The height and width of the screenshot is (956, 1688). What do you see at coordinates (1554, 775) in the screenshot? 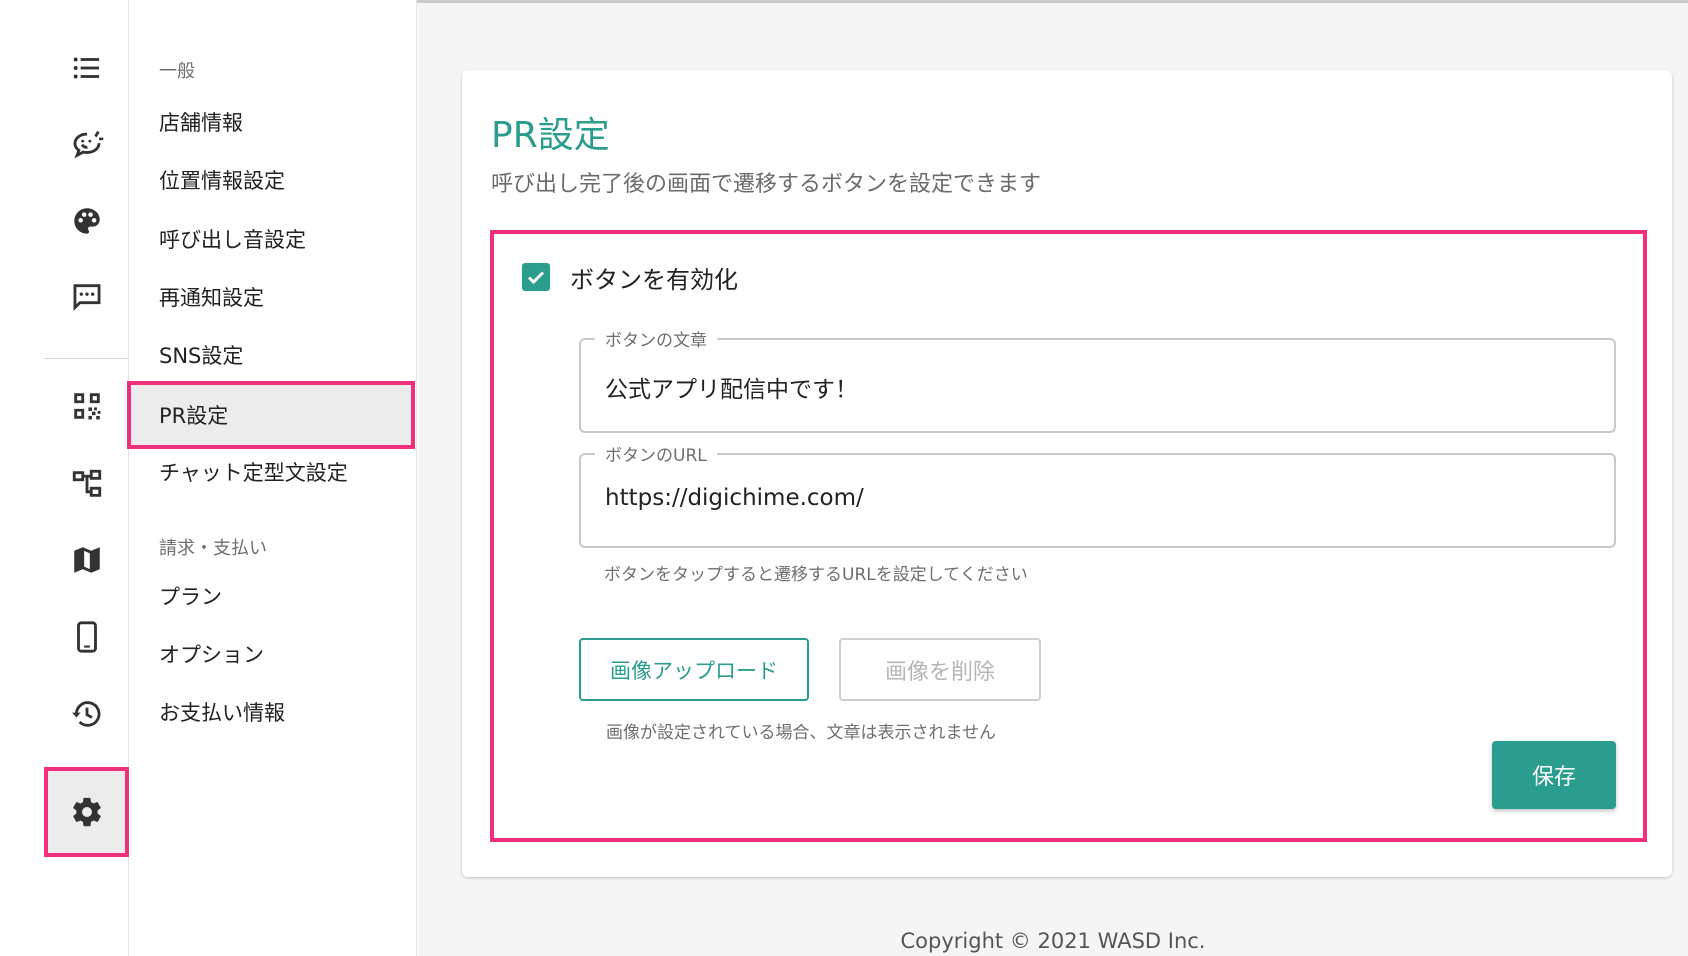
I see `save-button: 保存` at bounding box center [1554, 775].